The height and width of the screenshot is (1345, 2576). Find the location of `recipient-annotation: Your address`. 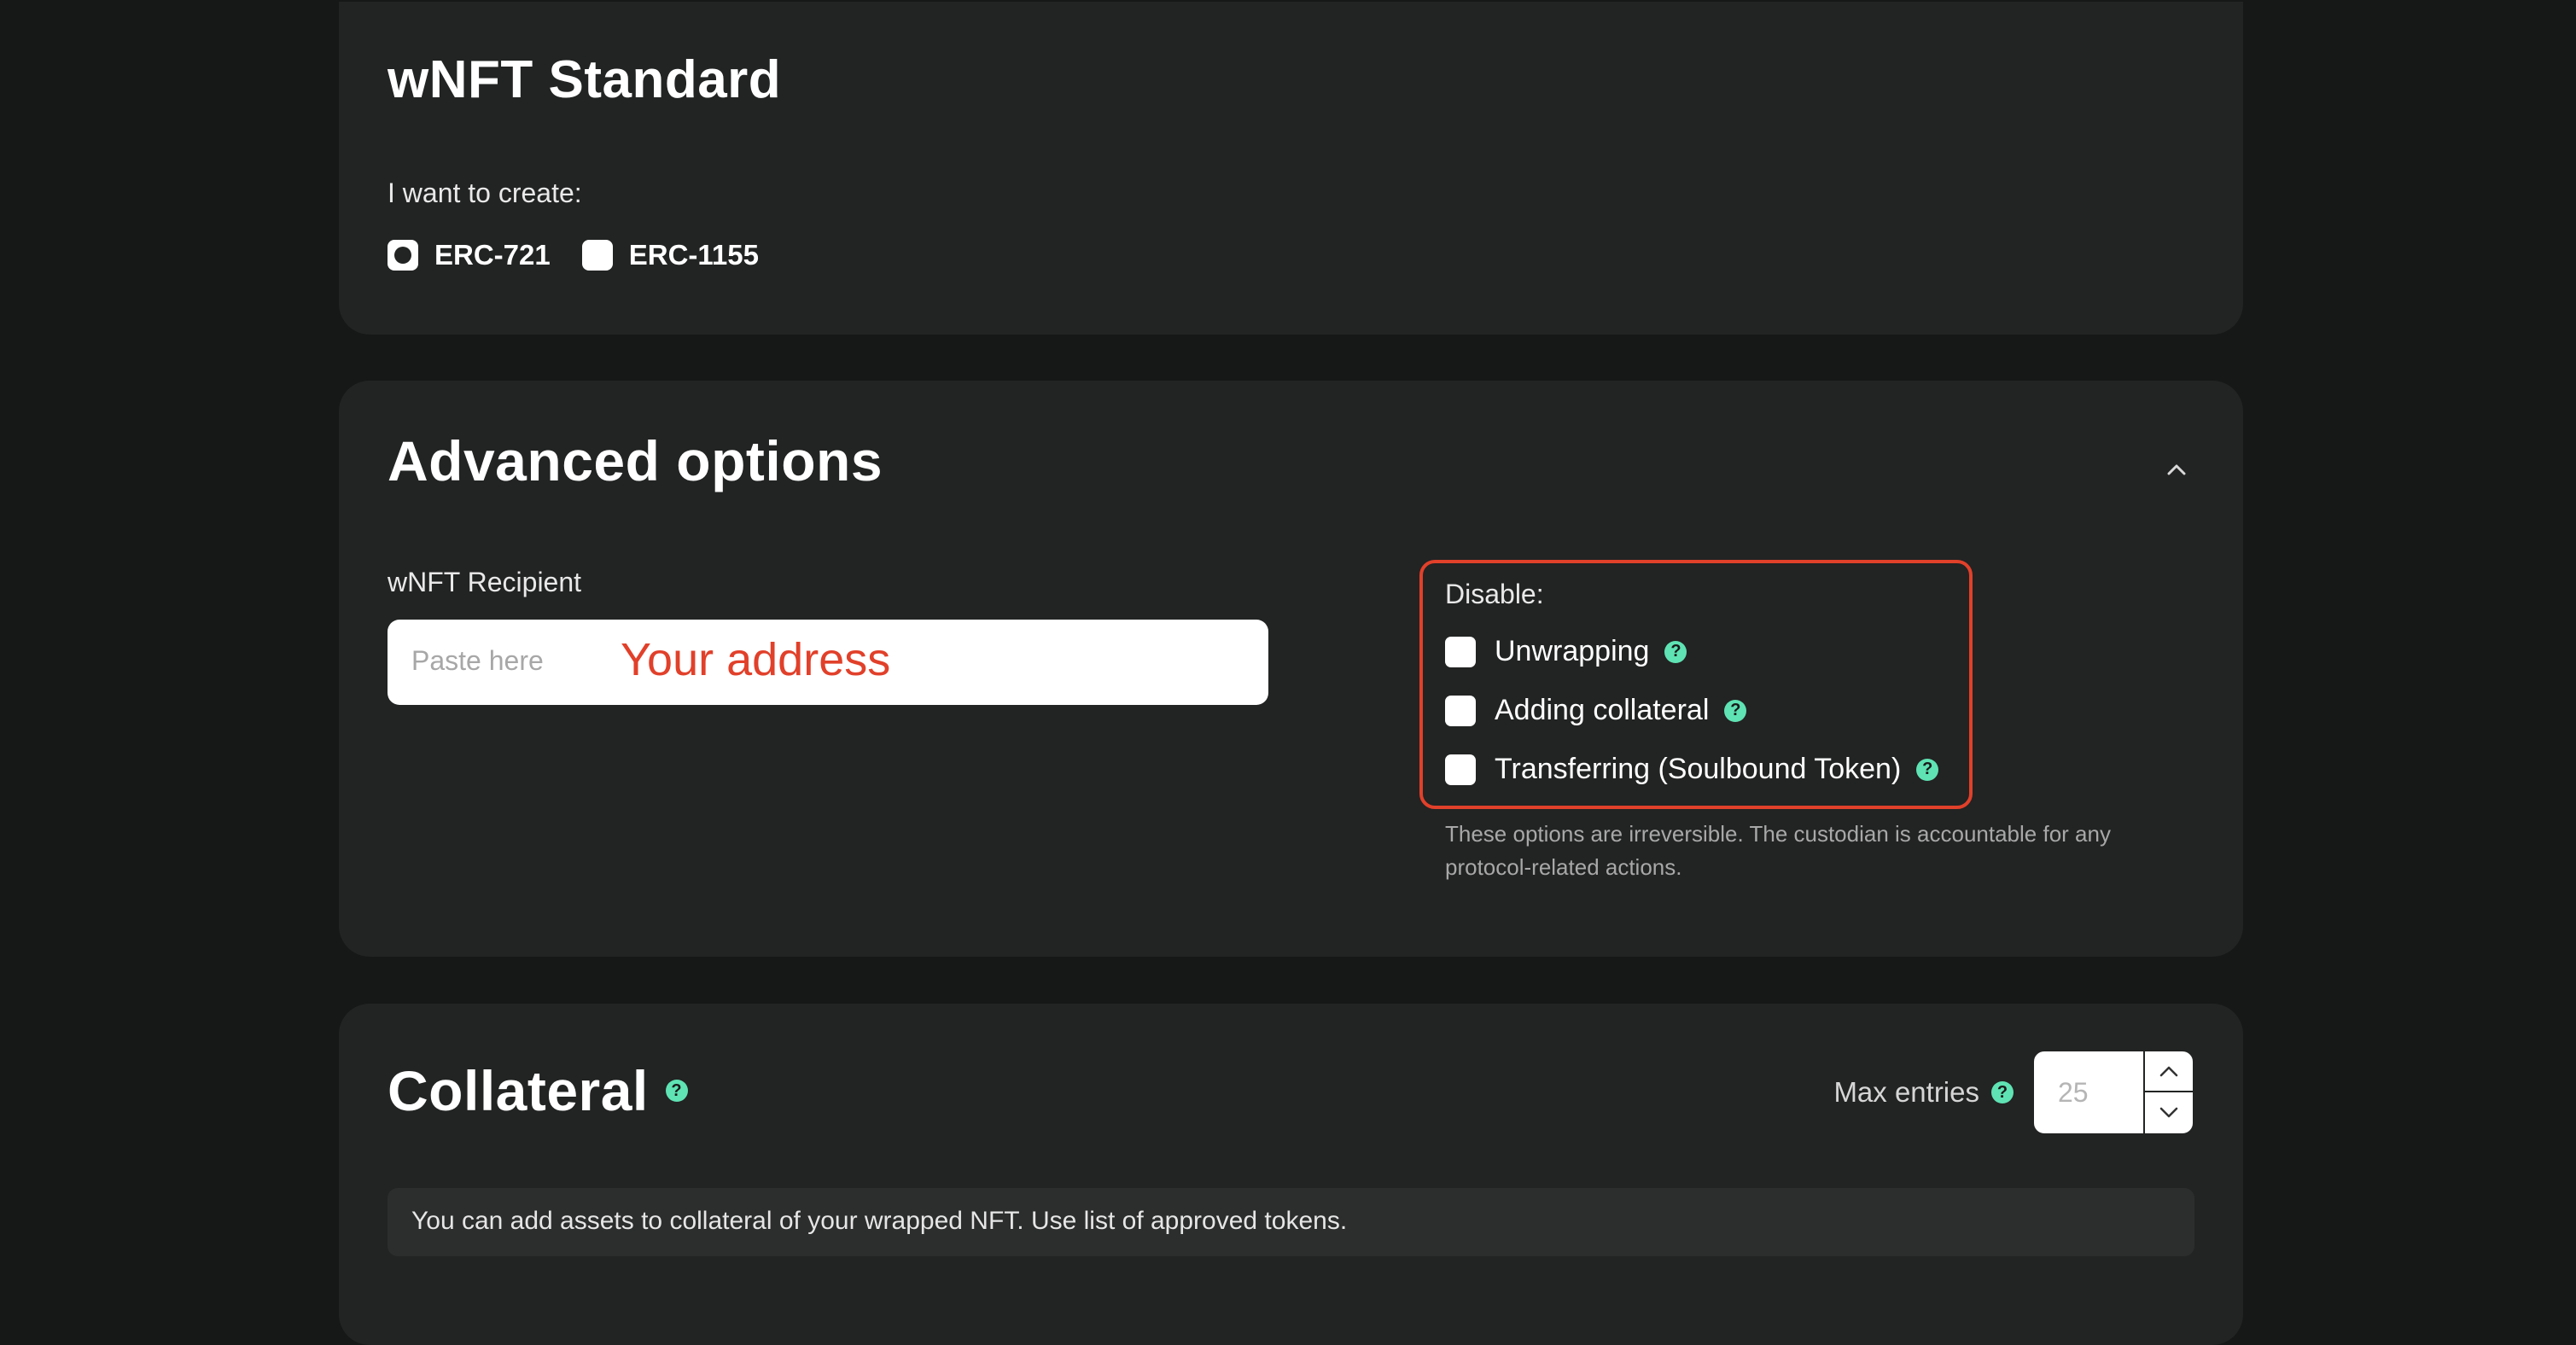

recipient-annotation: Your address is located at coordinates (756, 659).